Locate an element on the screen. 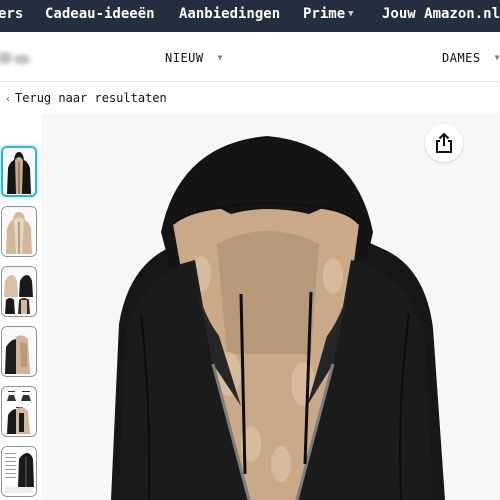 This screenshot has width=500, height=500. size-table-thumbnail-image is located at coordinates (19, 471).